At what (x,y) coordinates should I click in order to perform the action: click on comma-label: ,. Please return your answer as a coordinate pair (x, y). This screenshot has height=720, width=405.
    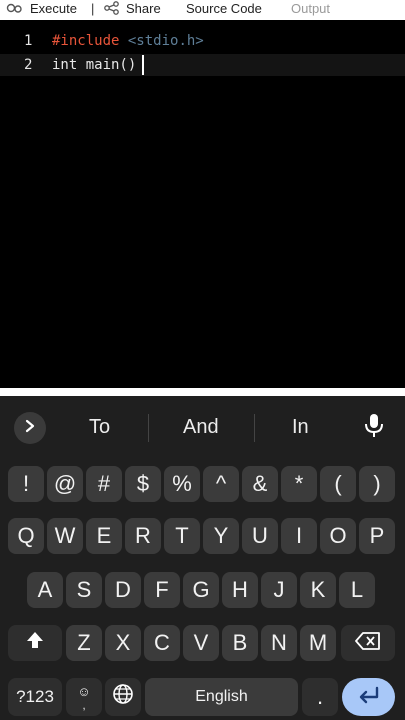
    Looking at the image, I should click on (84, 706).